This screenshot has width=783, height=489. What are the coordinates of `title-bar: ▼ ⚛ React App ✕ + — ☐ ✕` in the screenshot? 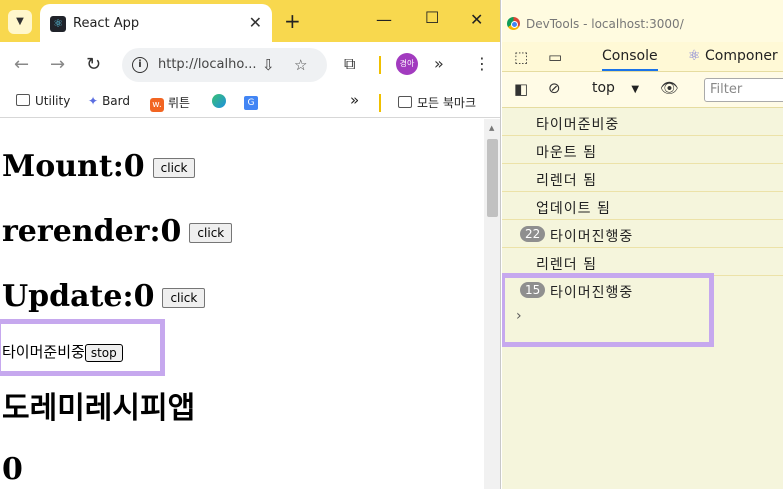 It's located at (250, 21).